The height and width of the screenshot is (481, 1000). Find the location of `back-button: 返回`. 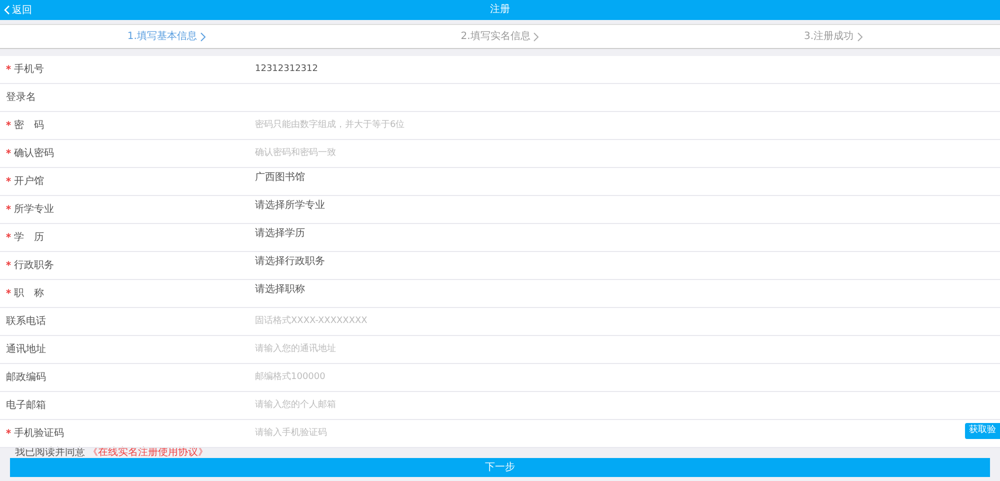

back-button: 返回 is located at coordinates (18, 10).